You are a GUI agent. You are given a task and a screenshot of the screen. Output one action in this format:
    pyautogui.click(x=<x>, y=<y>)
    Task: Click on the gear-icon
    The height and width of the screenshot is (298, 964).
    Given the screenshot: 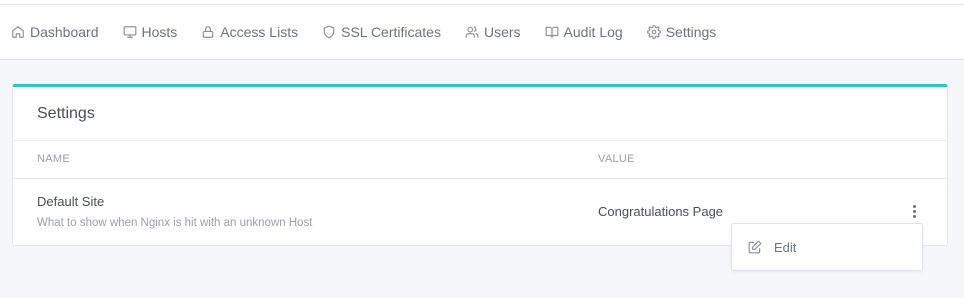 What is the action you would take?
    pyautogui.click(x=653, y=32)
    